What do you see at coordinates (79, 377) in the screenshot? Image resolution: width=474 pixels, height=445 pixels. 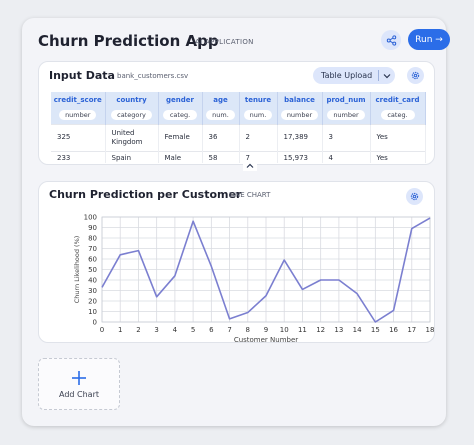 I see `plus-icon` at bounding box center [79, 377].